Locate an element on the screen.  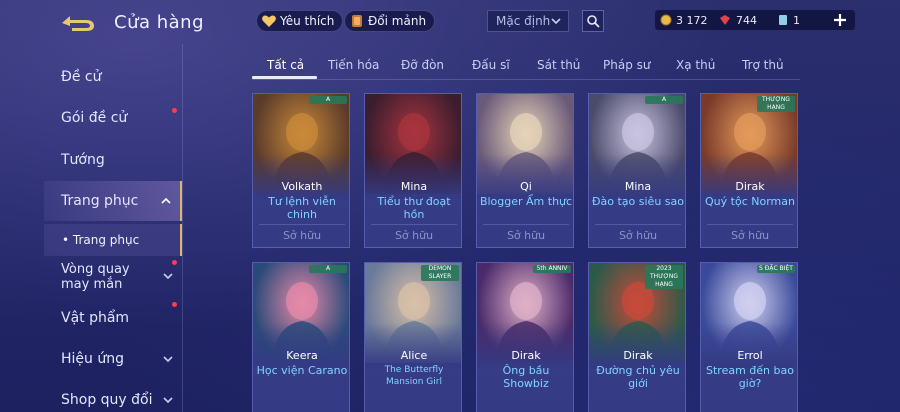
skin-name: The Butterfly Mansion Girl is located at coordinates (414, 376).